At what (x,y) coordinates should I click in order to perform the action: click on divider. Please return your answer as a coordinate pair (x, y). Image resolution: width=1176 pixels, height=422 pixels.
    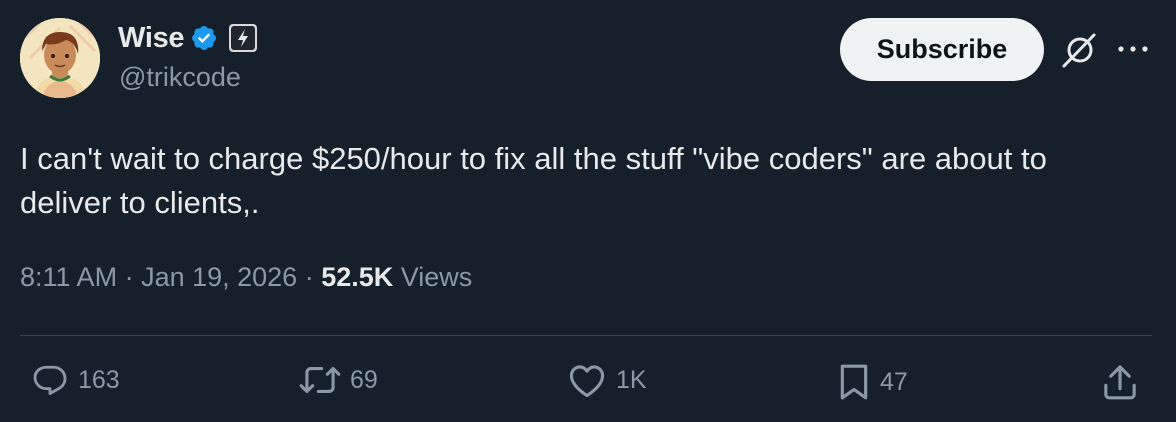
    Looking at the image, I should click on (586, 335).